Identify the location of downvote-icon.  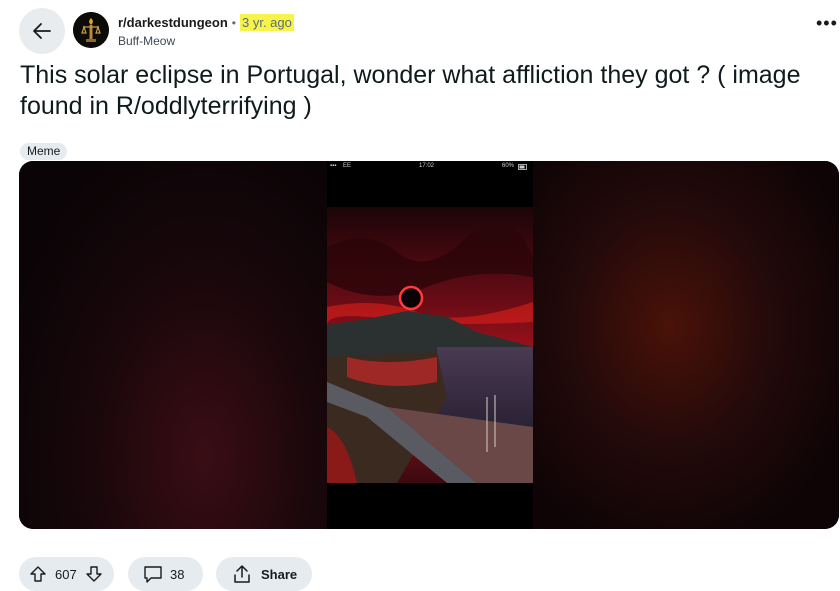
(94, 574).